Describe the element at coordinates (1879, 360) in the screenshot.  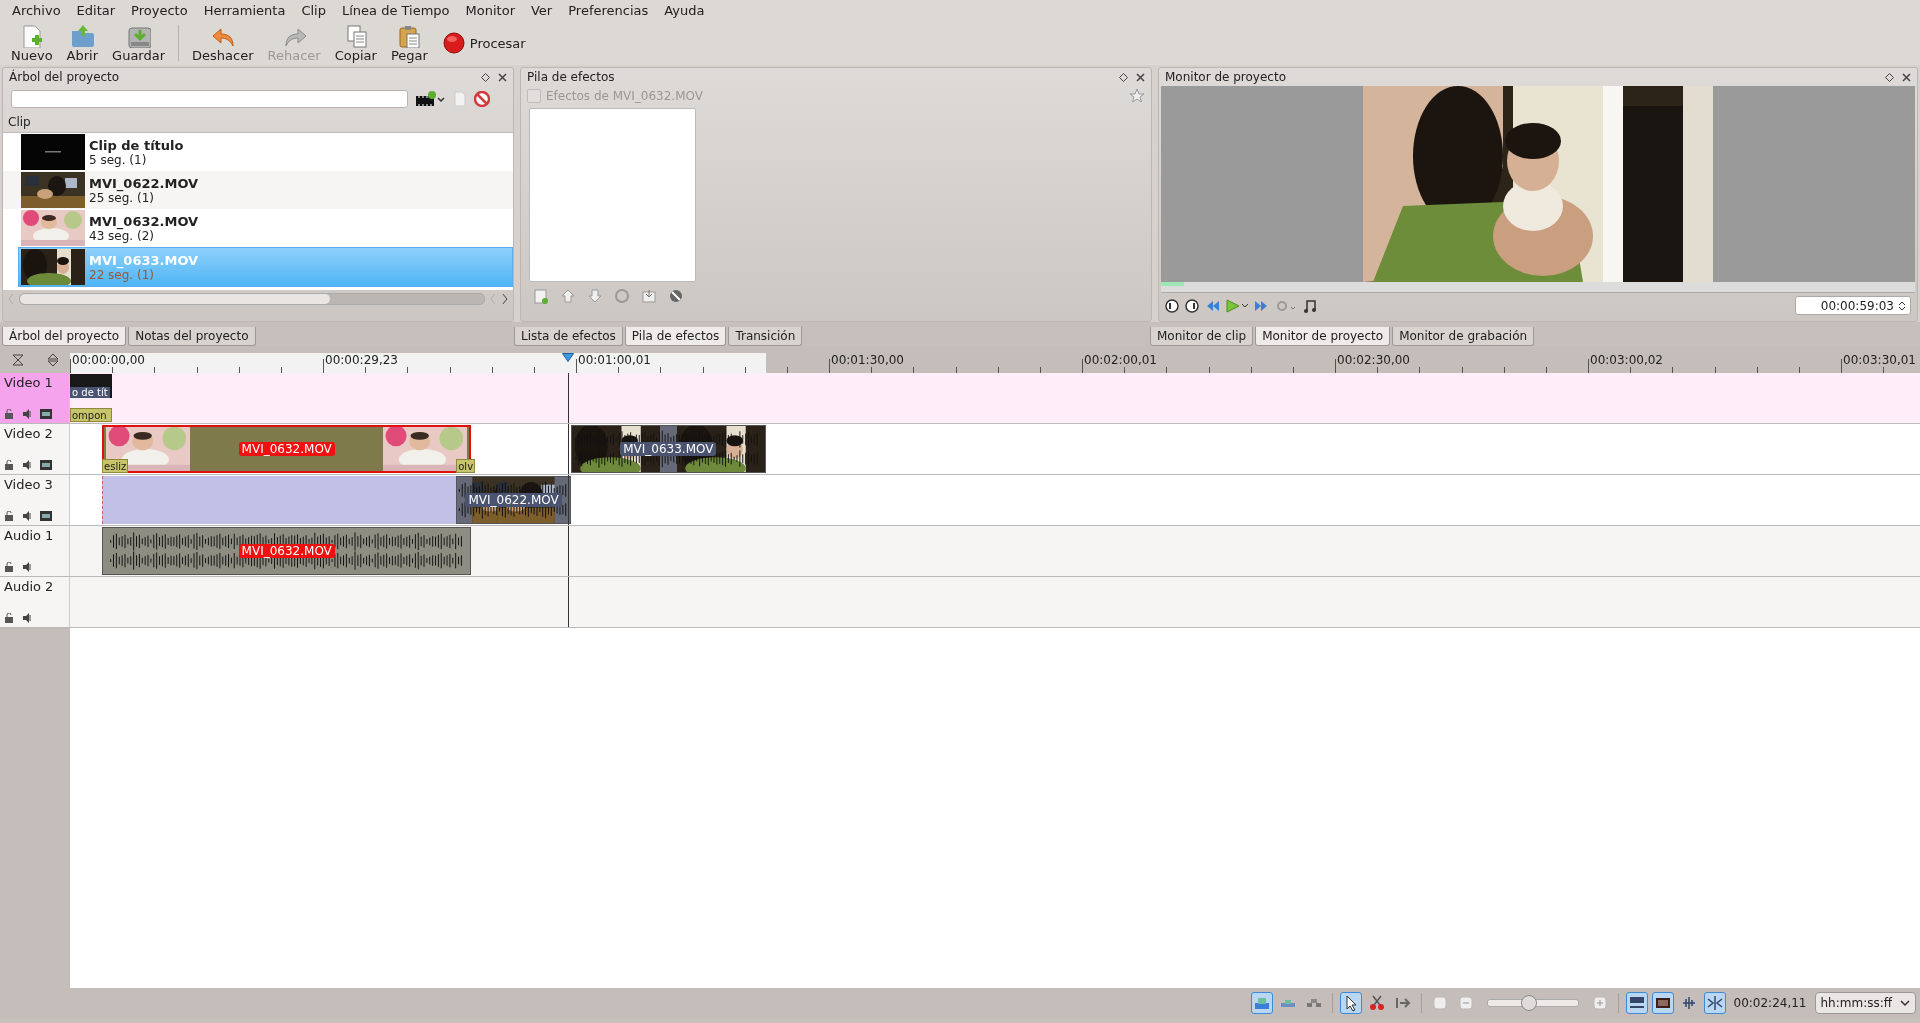
I see `timecode-label: 00:03:30,01` at that location.